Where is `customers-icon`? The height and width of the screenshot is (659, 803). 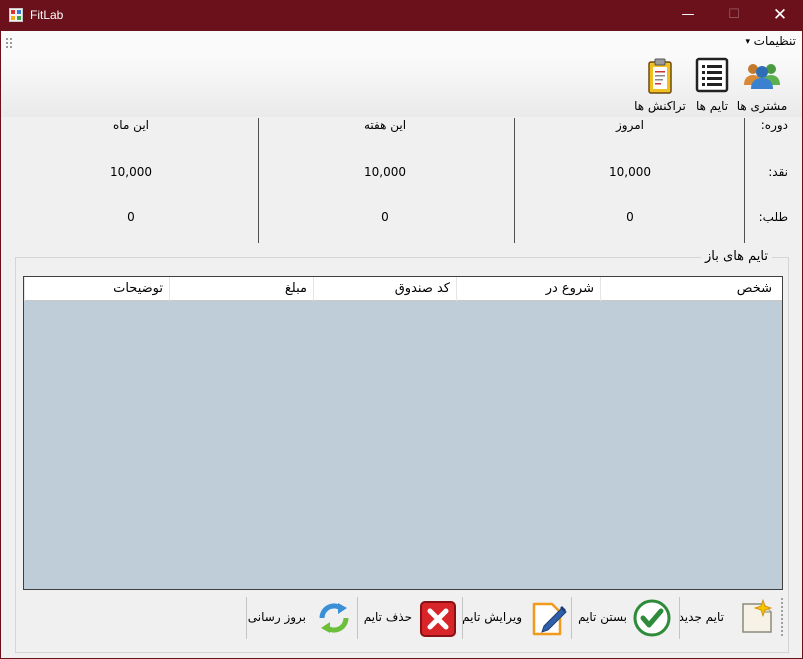 customers-icon is located at coordinates (762, 75).